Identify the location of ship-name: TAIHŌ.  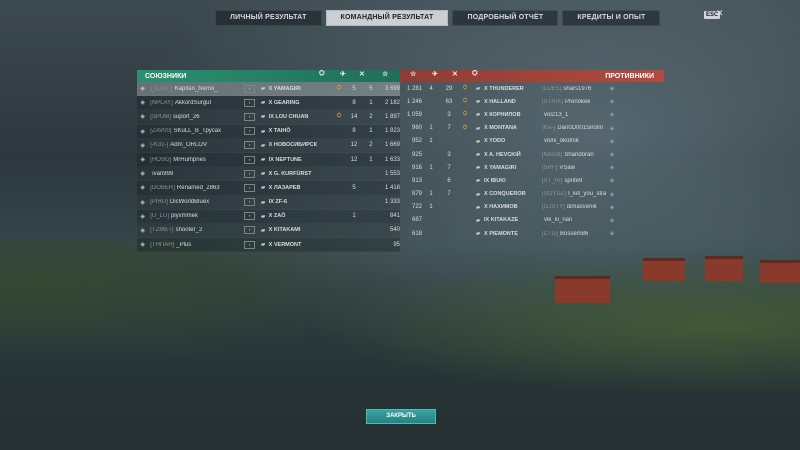
(282, 131).